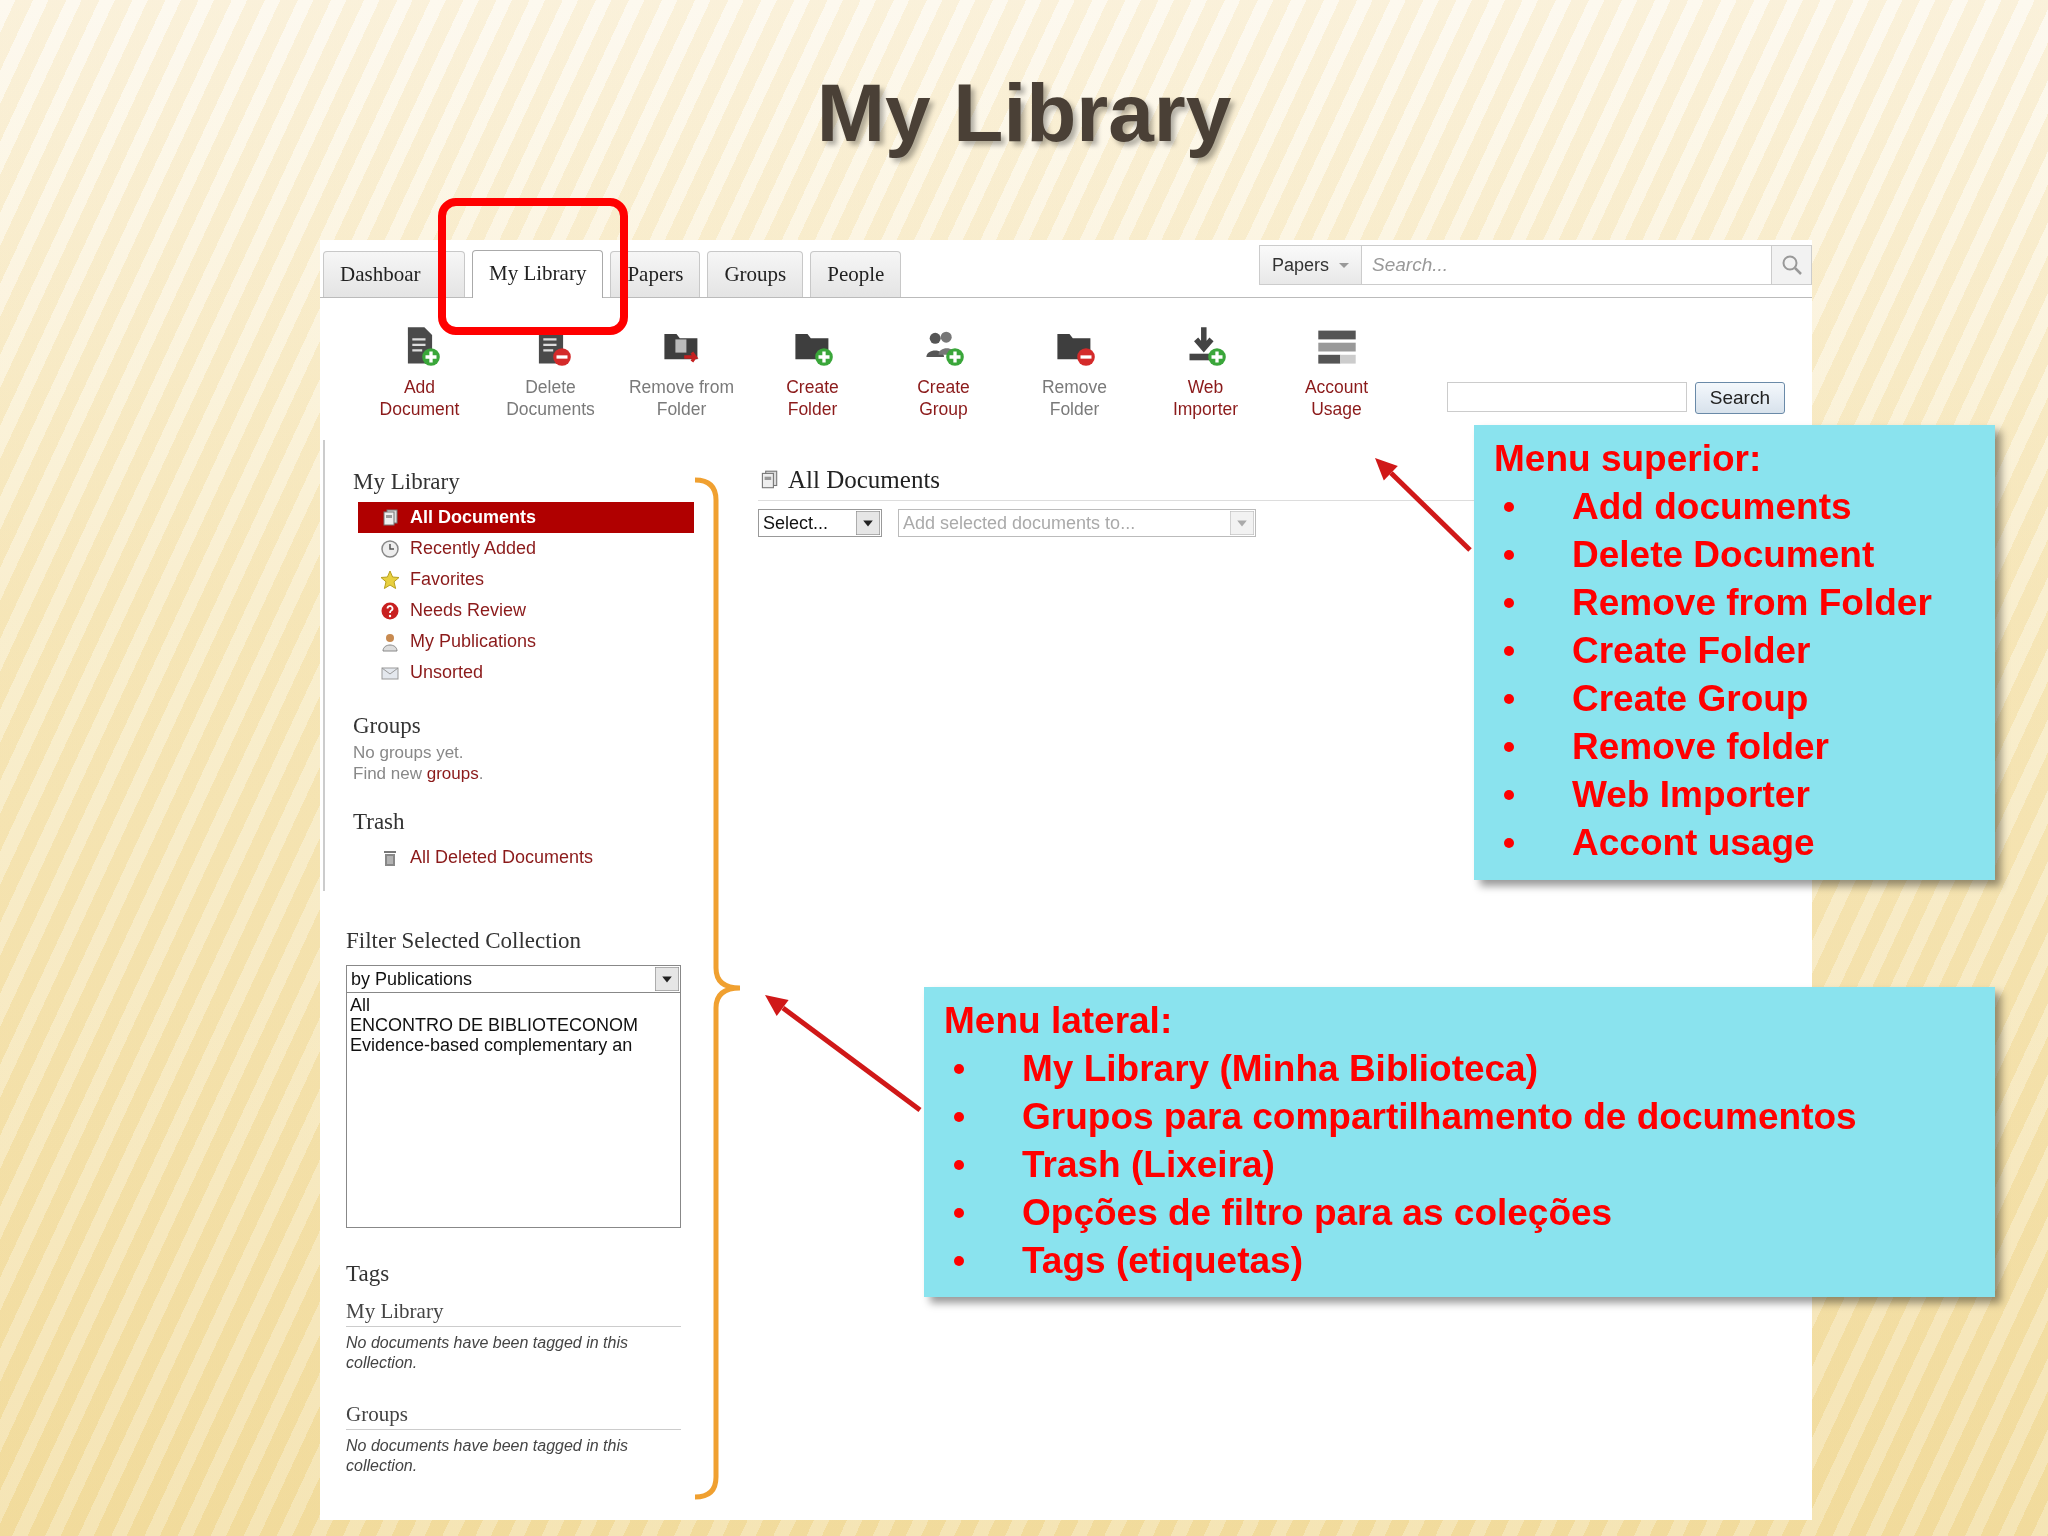 This screenshot has width=2048, height=1536. What do you see at coordinates (513, 1110) in the screenshot?
I see `collection-list: All ENCONTRO DE BIBLIOTECONOM Evidence-based complementary an` at bounding box center [513, 1110].